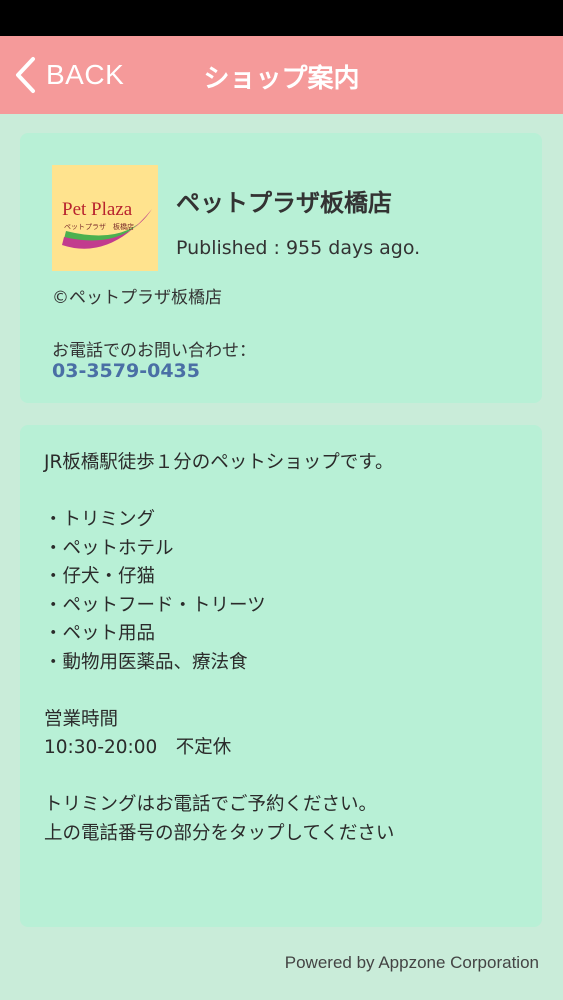  What do you see at coordinates (81, 719) in the screenshot?
I see `description-line: 営業時間` at bounding box center [81, 719].